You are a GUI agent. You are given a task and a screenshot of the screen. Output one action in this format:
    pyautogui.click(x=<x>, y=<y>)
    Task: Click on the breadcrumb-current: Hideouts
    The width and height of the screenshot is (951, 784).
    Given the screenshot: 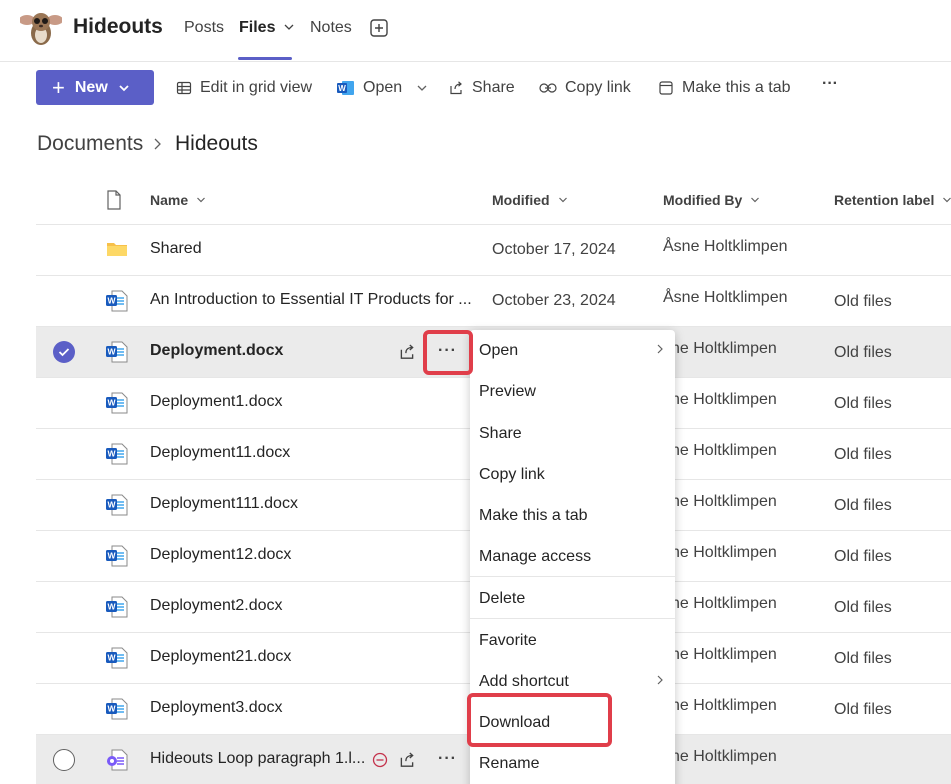 What is the action you would take?
    pyautogui.click(x=216, y=143)
    